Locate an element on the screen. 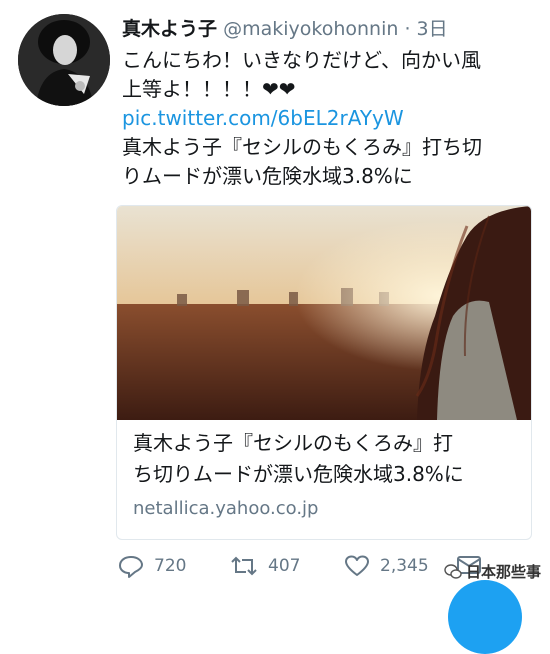  watermark: 日本那些事 is located at coordinates (492, 571).